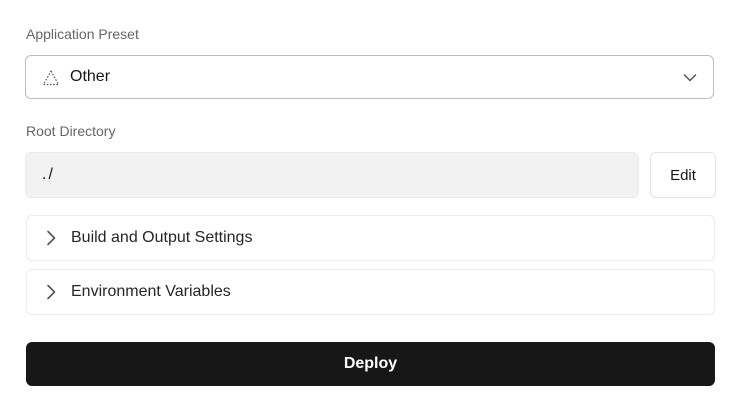 This screenshot has width=740, height=403. Describe the element at coordinates (683, 175) in the screenshot. I see `edit-root-directory-button: Edit` at that location.